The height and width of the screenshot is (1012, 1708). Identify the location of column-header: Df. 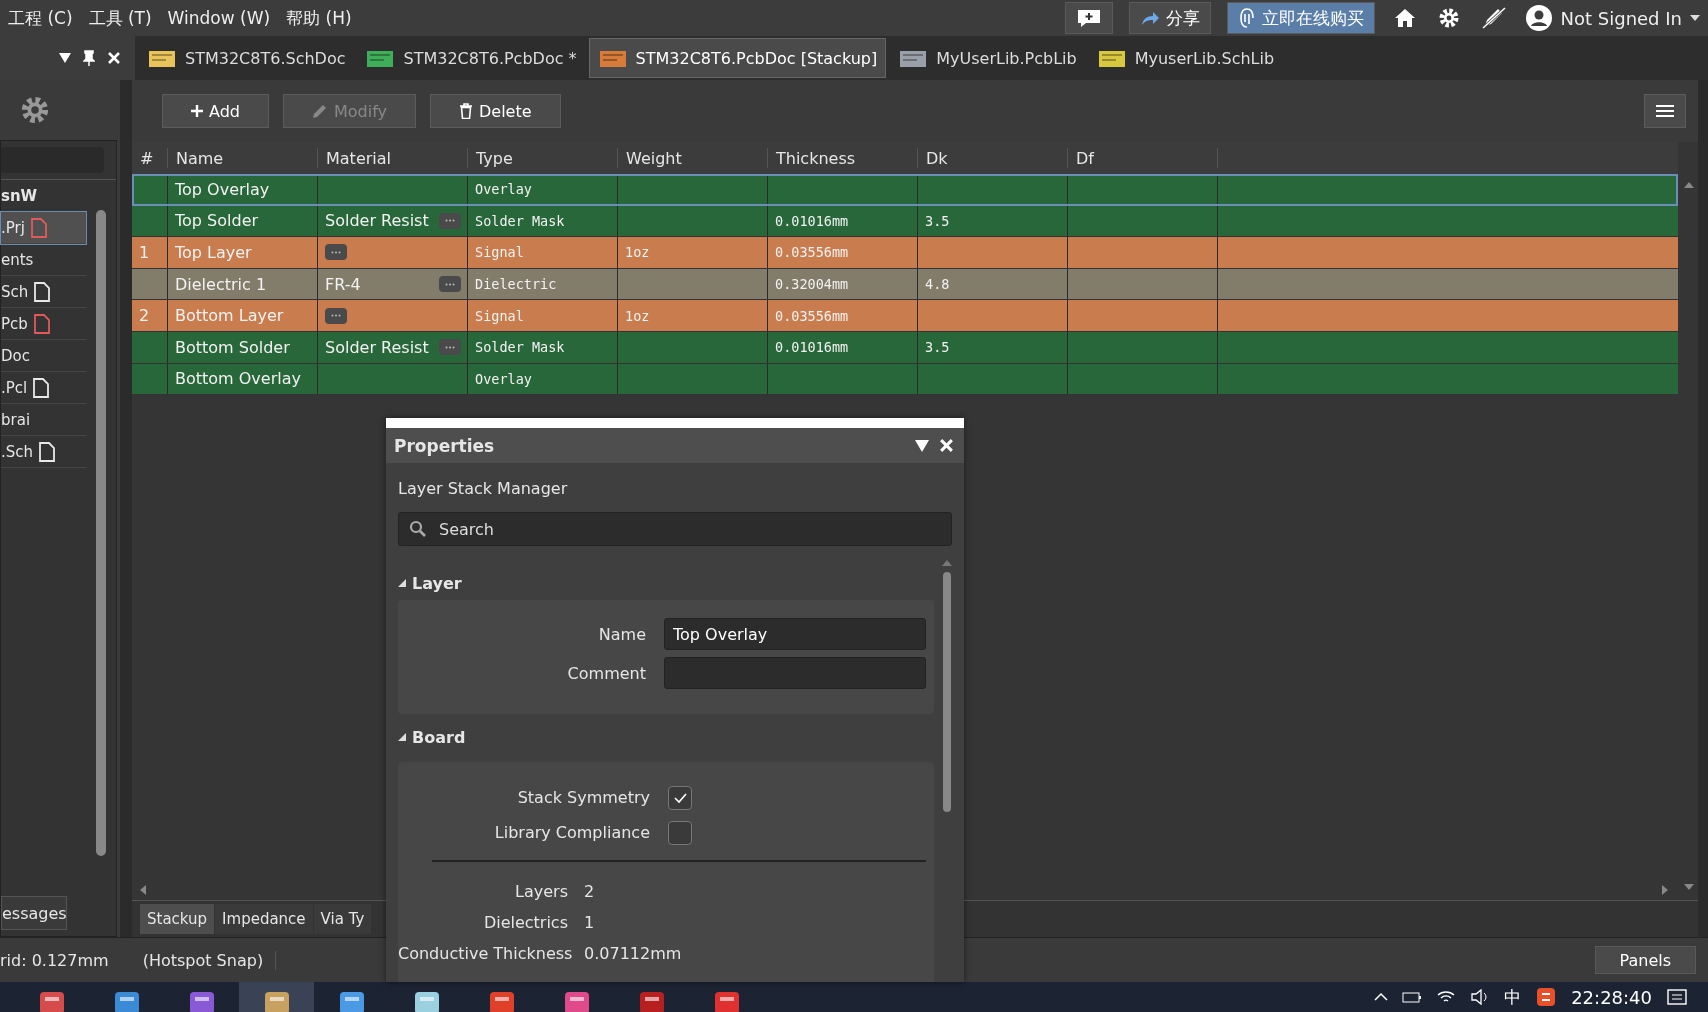
(1143, 158).